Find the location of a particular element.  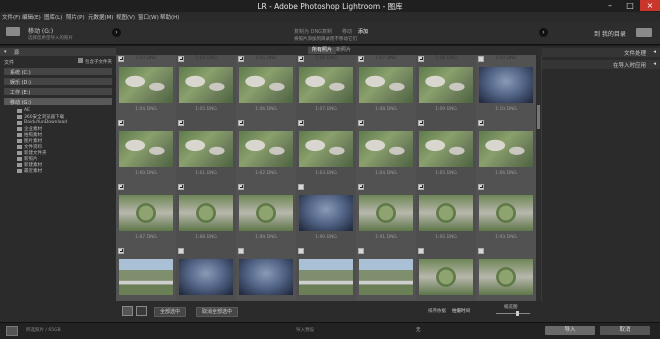

maximize-button: □ is located at coordinates (630, 5).